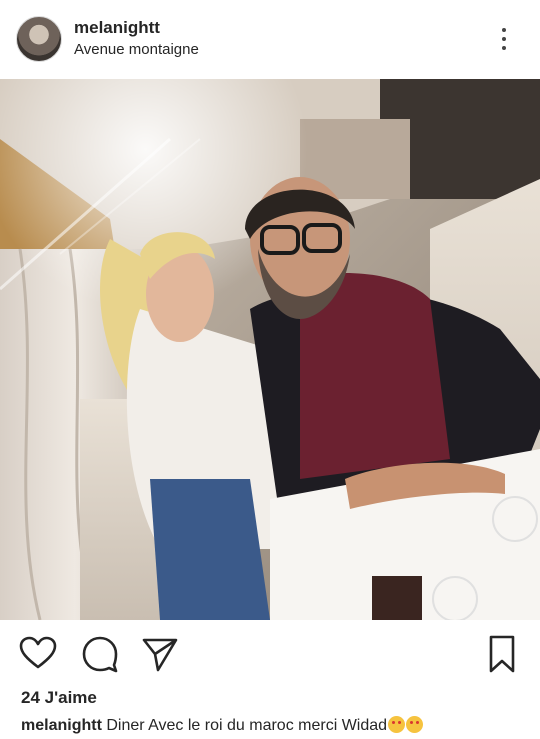 This screenshot has width=540, height=739. What do you see at coordinates (39, 39) in the screenshot?
I see `avatar` at bounding box center [39, 39].